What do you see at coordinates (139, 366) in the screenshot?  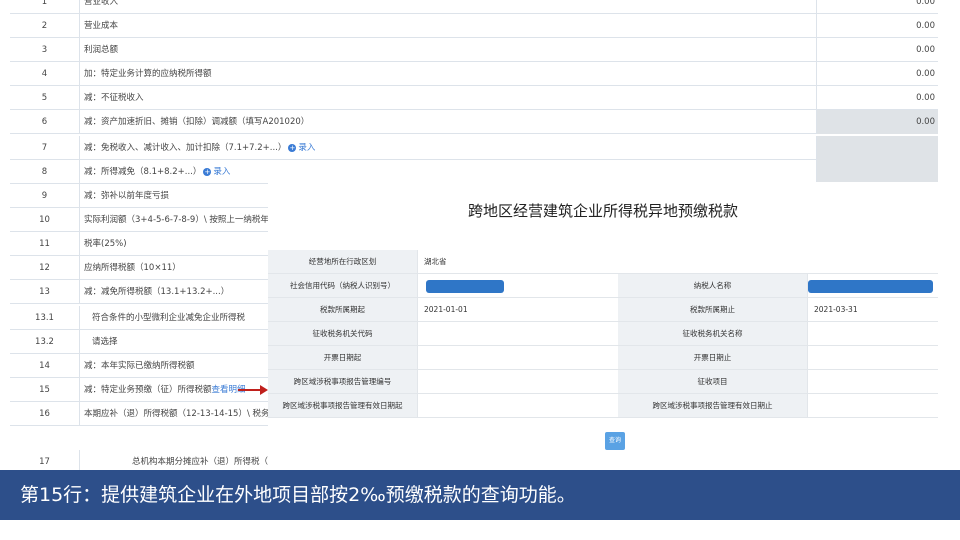 I see `row-label: 减：本年实际已缴纳所得税额` at bounding box center [139, 366].